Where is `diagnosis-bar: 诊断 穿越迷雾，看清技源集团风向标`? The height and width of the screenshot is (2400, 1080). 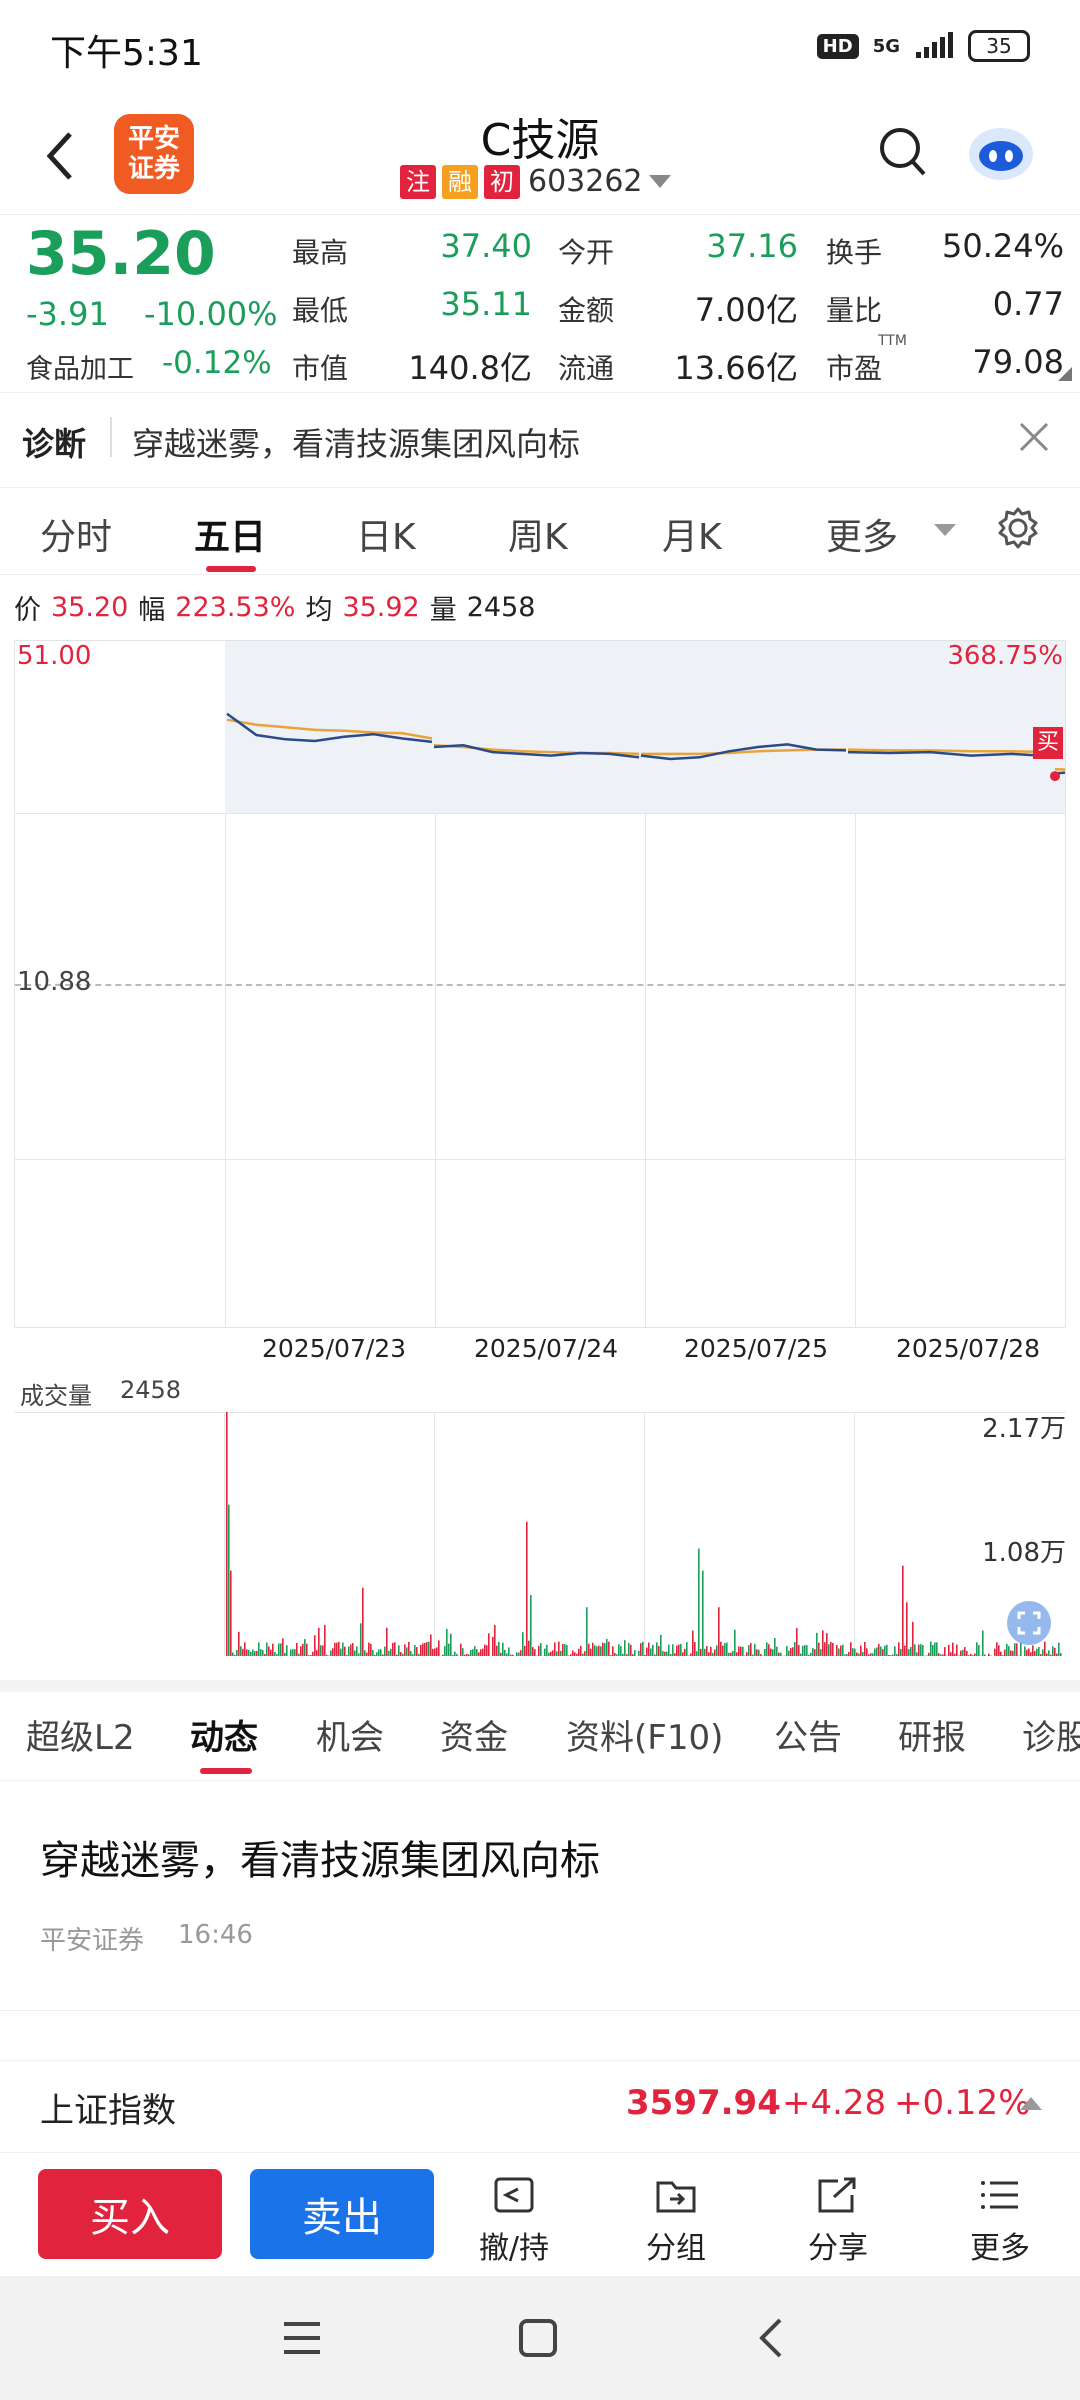 diagnosis-bar: 诊断 穿越迷雾，看清技源集团风向标 is located at coordinates (540, 440).